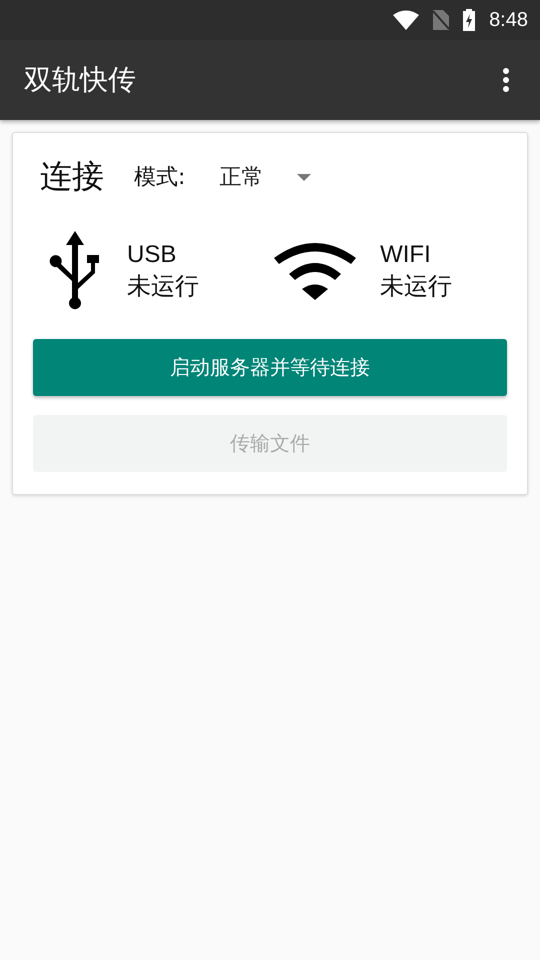  What do you see at coordinates (270, 367) in the screenshot?
I see `start-server-button: 启动服务器并等待连接` at bounding box center [270, 367].